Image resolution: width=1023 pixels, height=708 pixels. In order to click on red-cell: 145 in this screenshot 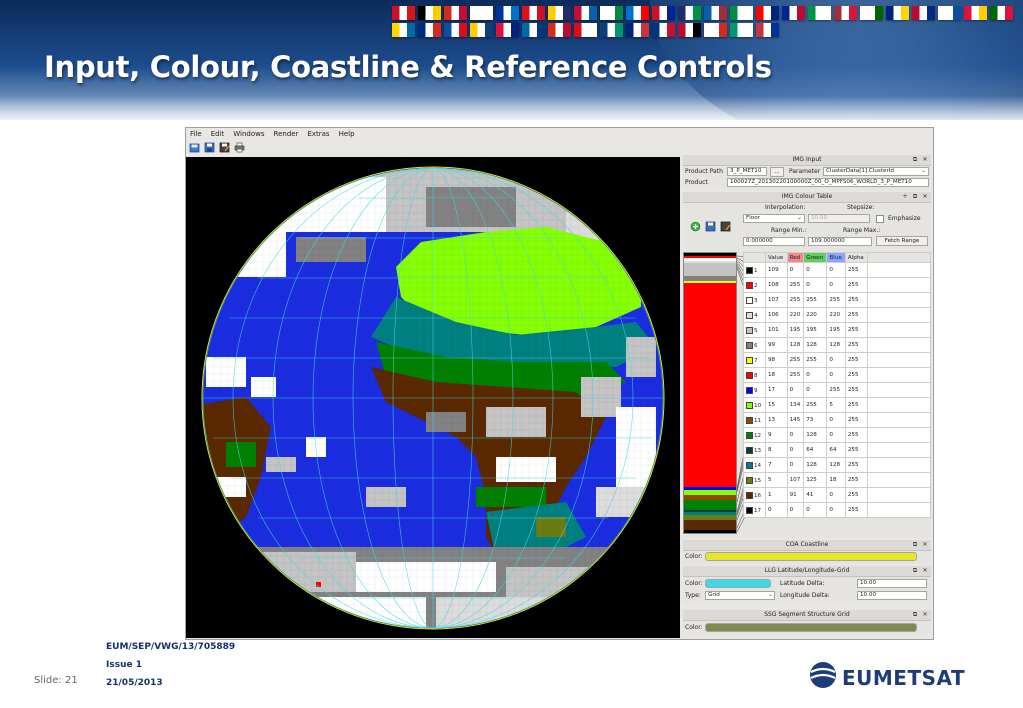, I will do `click(795, 420)`.